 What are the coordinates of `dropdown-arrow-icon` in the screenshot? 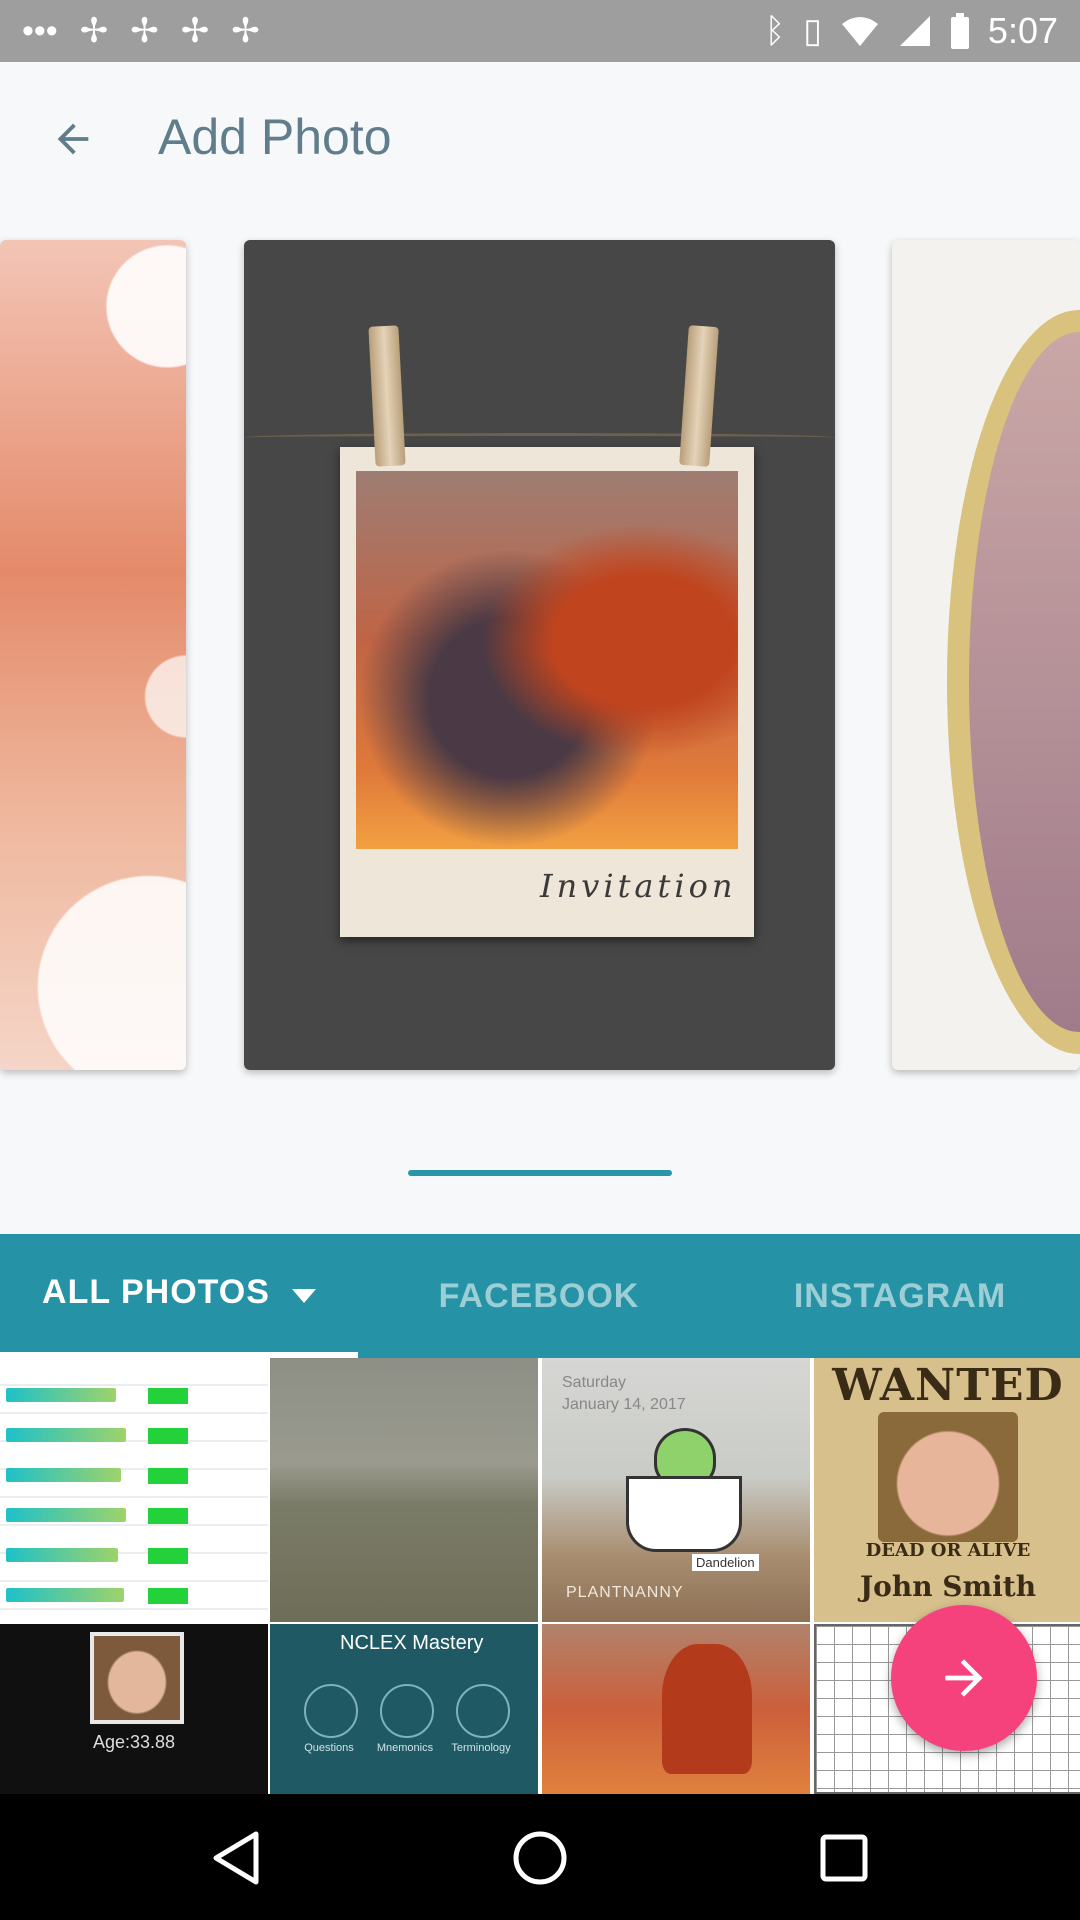 It's located at (303, 1296).